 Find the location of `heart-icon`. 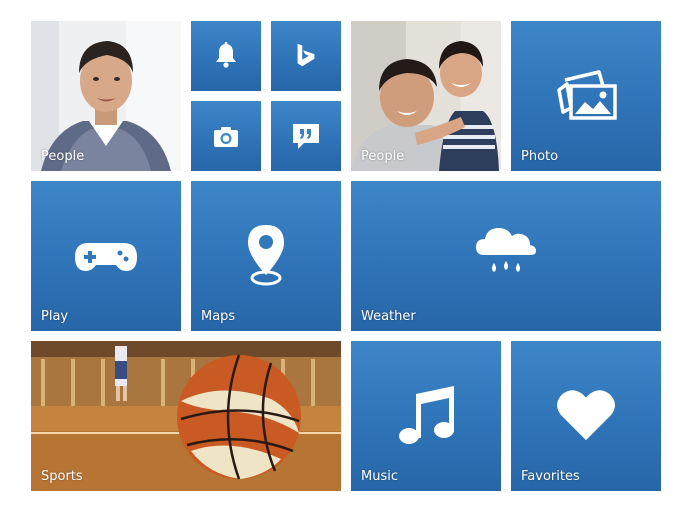

heart-icon is located at coordinates (586, 415).